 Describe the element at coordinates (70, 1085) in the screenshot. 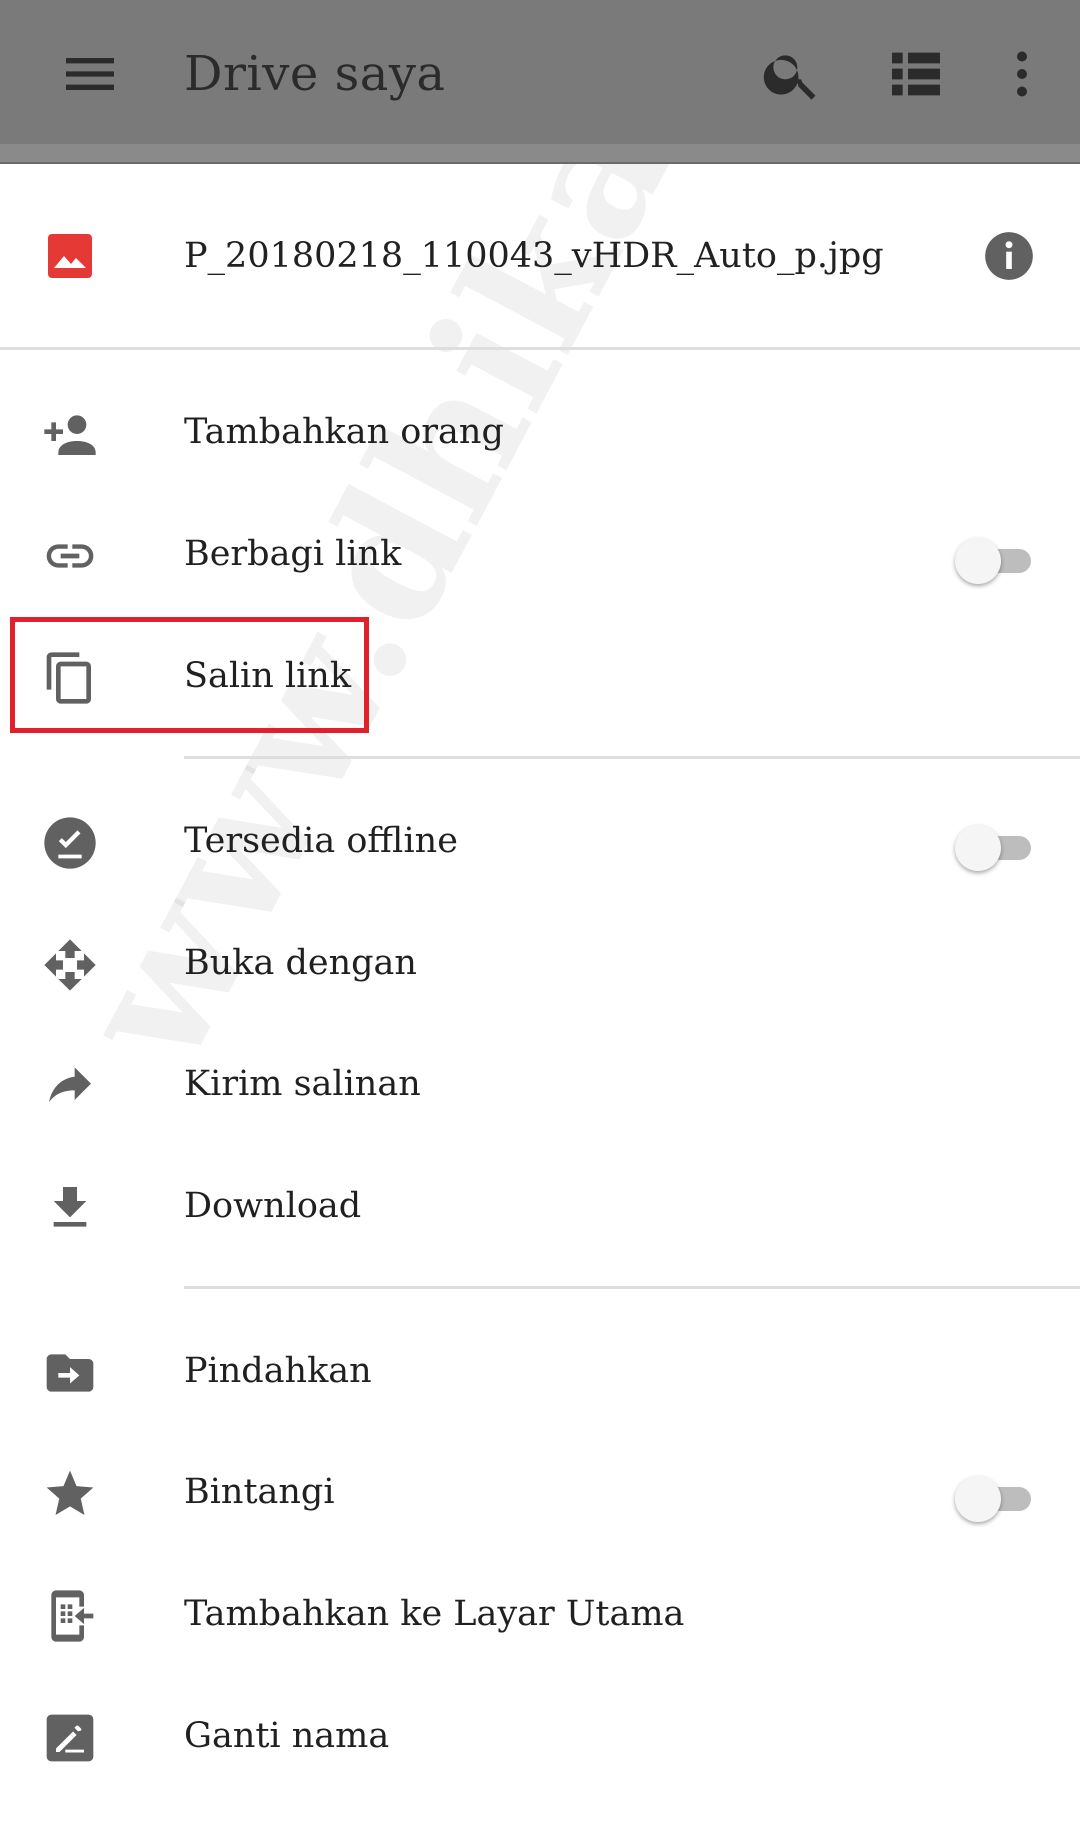

I see `share-arrow-icon` at that location.